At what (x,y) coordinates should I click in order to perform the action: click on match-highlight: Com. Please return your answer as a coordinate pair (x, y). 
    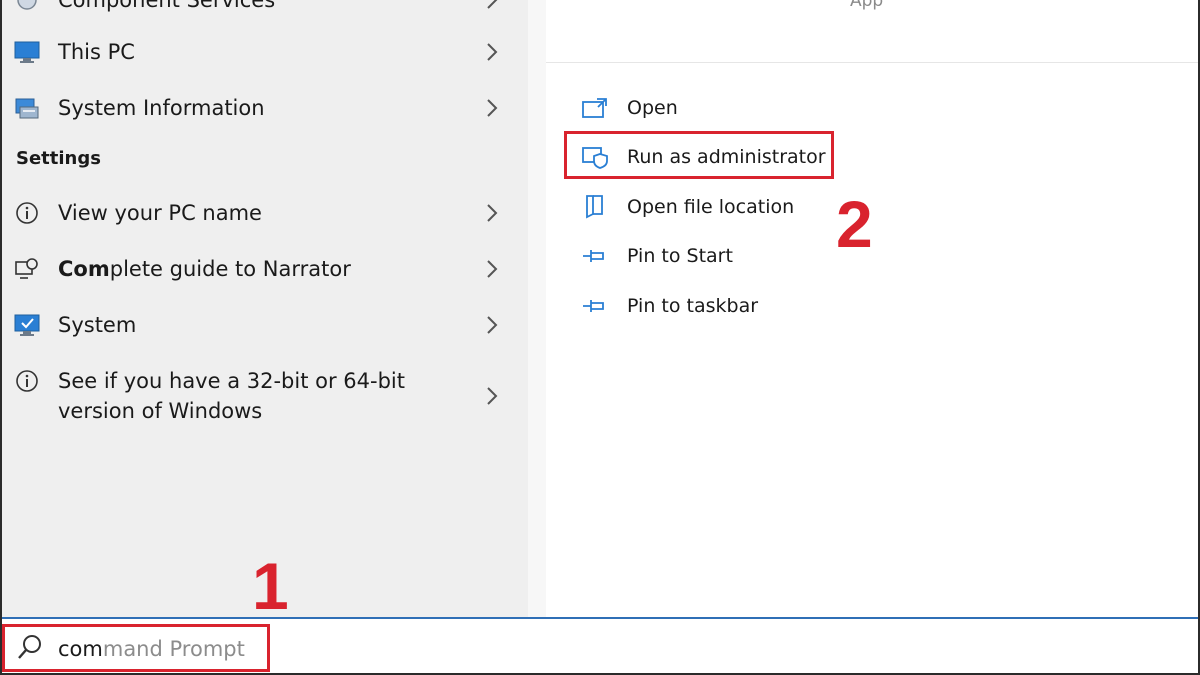
    Looking at the image, I should click on (84, 269).